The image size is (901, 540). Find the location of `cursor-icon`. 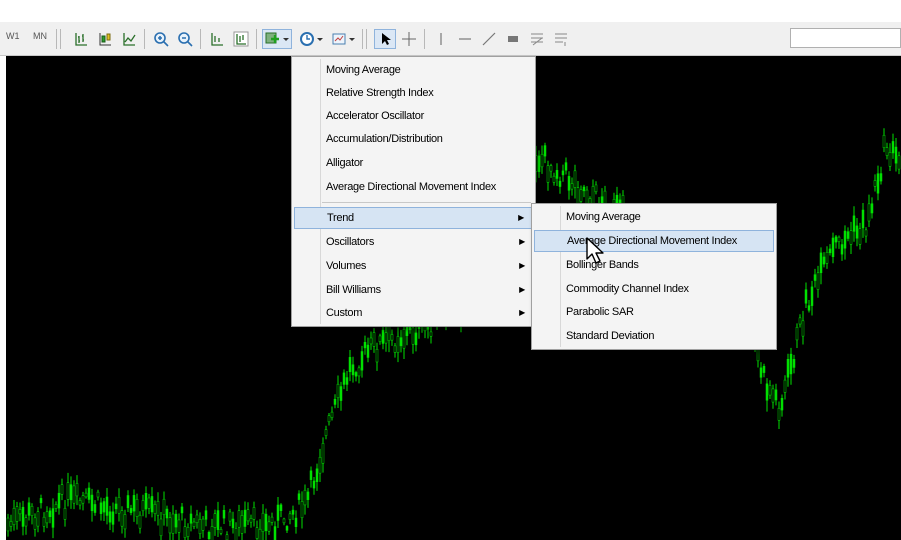

cursor-icon is located at coordinates (385, 39).